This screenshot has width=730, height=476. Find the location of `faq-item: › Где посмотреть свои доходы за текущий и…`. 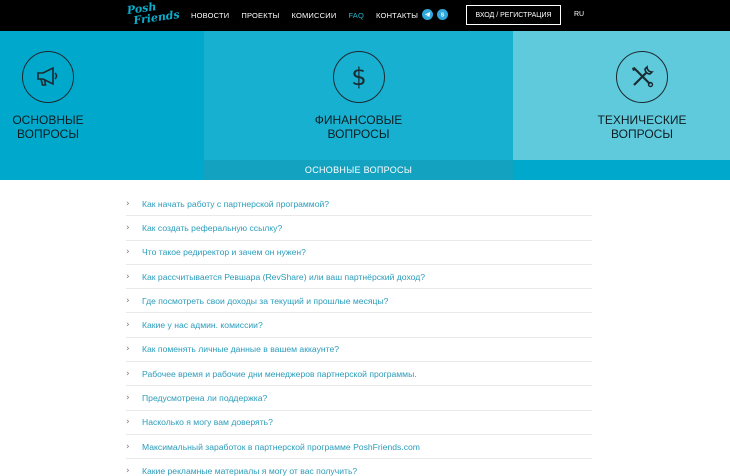

faq-item: › Где посмотреть свои доходы за текущий и… is located at coordinates (359, 301).